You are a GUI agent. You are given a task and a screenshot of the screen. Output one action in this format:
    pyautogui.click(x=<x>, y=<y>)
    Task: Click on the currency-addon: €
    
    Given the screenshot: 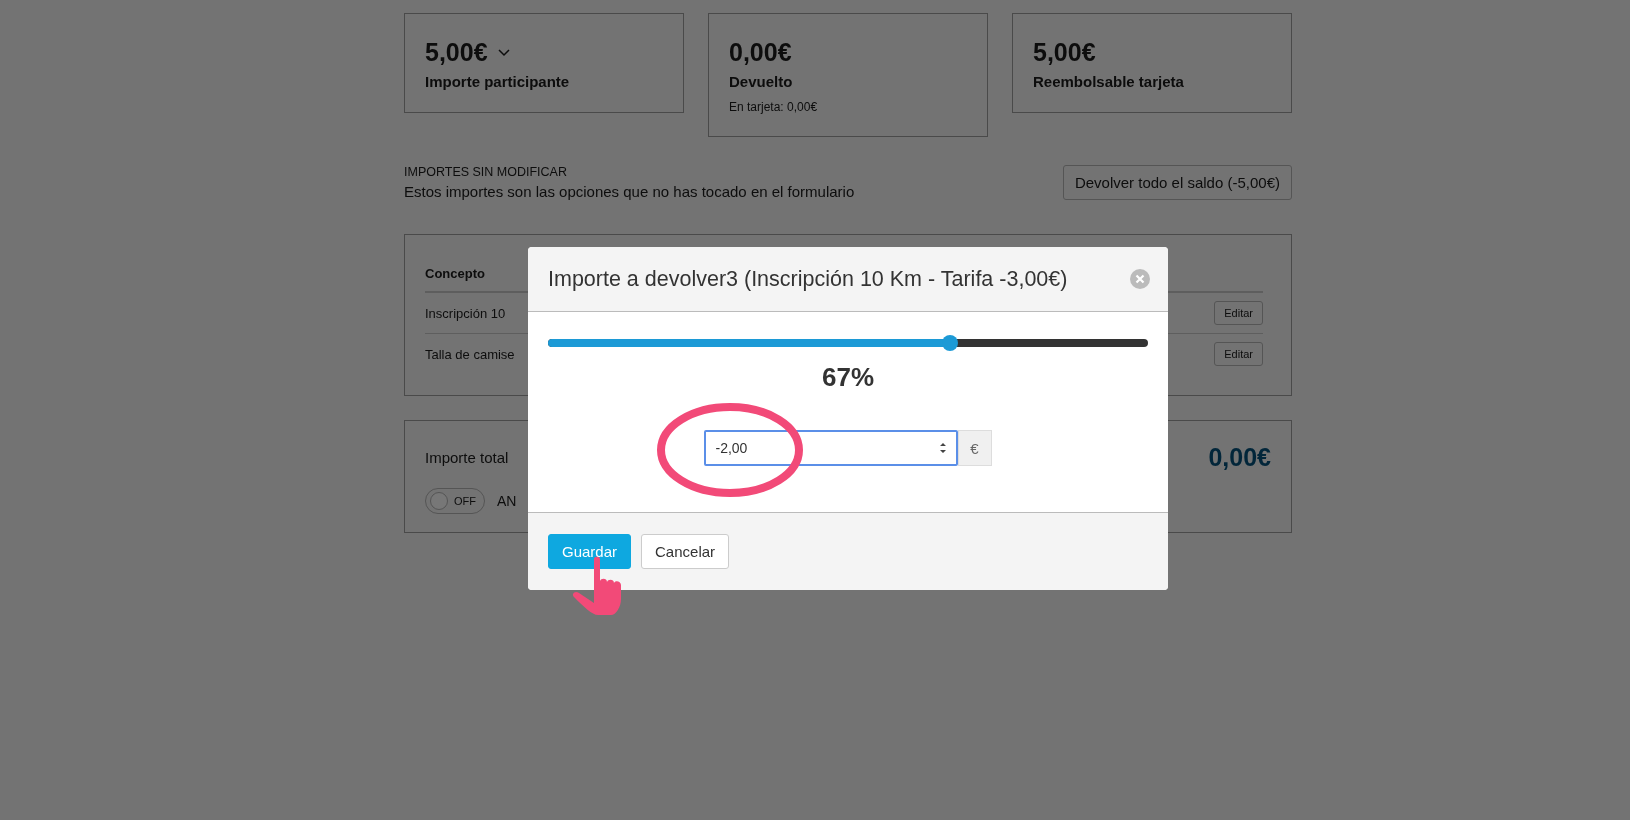 What is the action you would take?
    pyautogui.click(x=974, y=448)
    